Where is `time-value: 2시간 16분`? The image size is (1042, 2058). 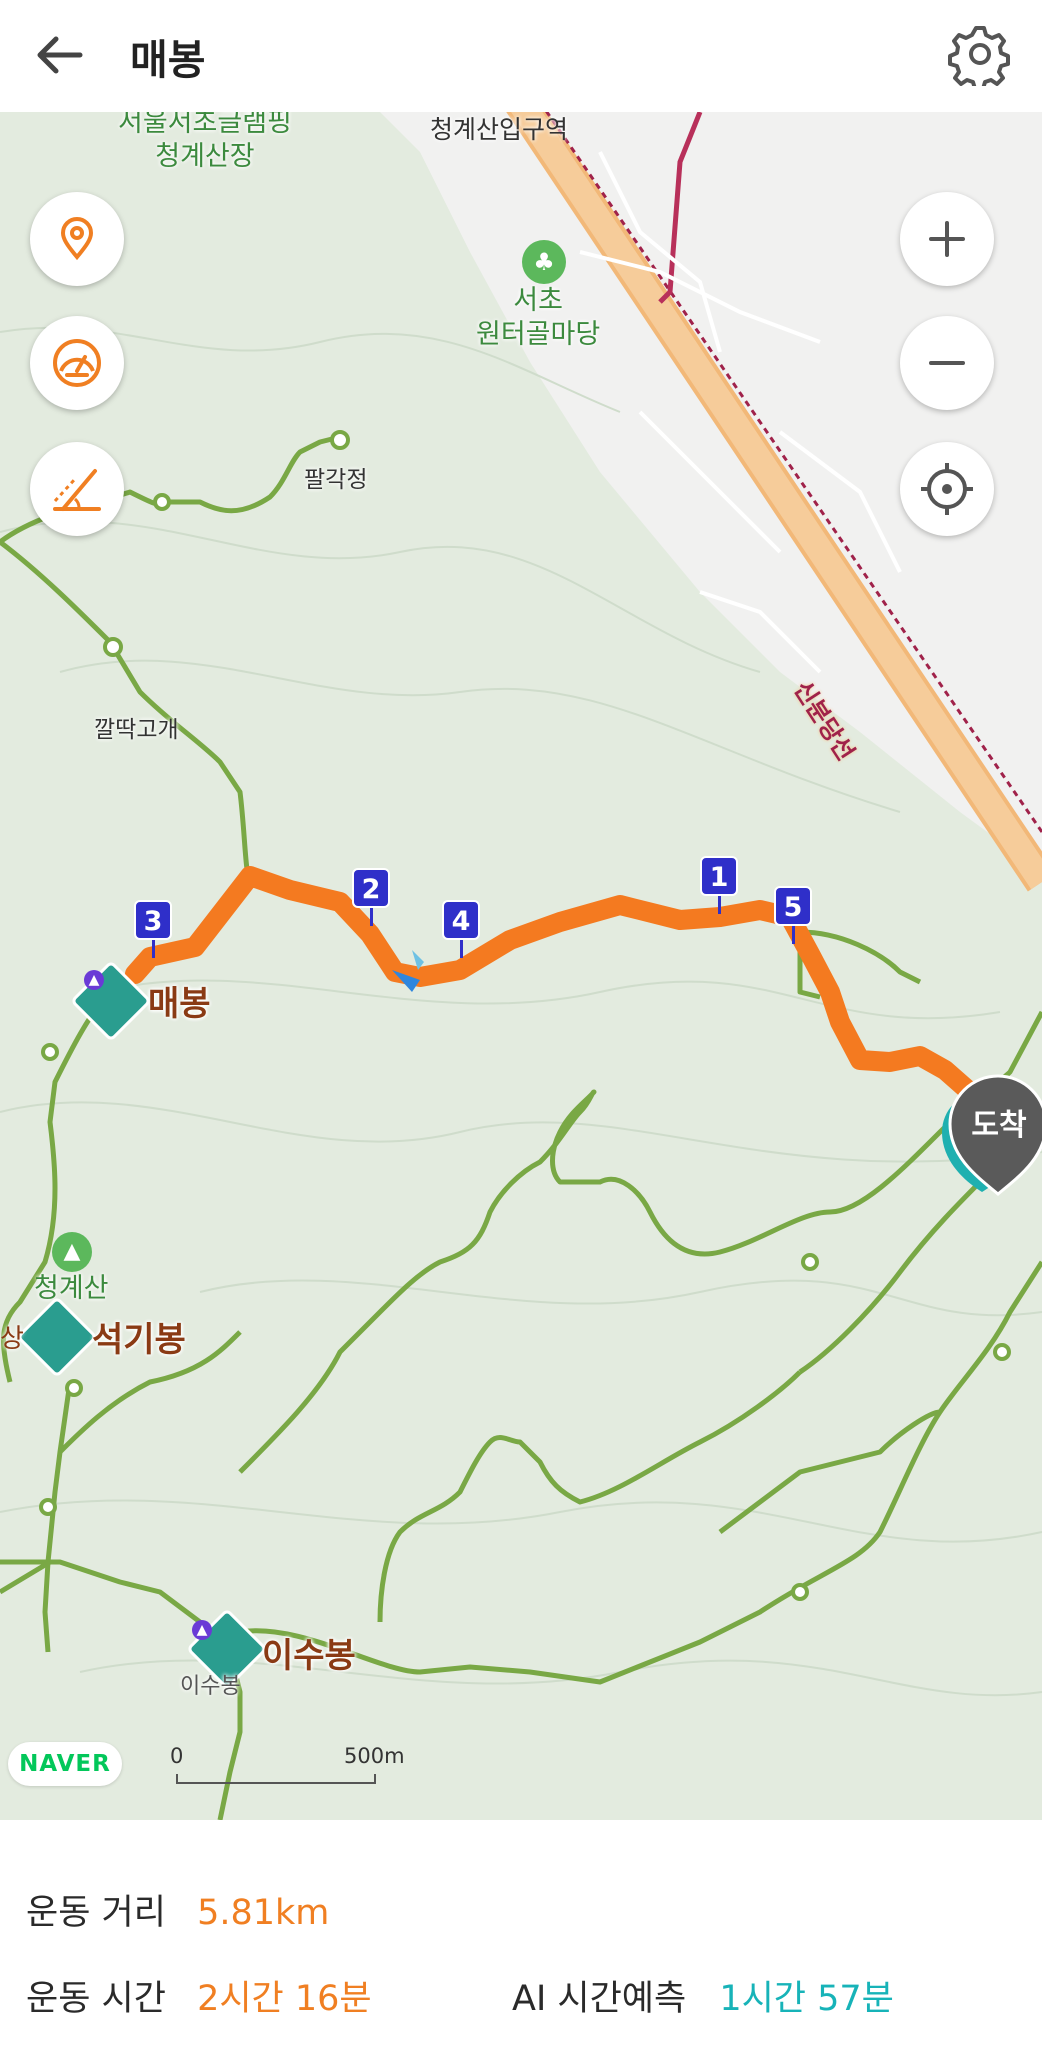
time-value: 2시간 16분 is located at coordinates (284, 1999).